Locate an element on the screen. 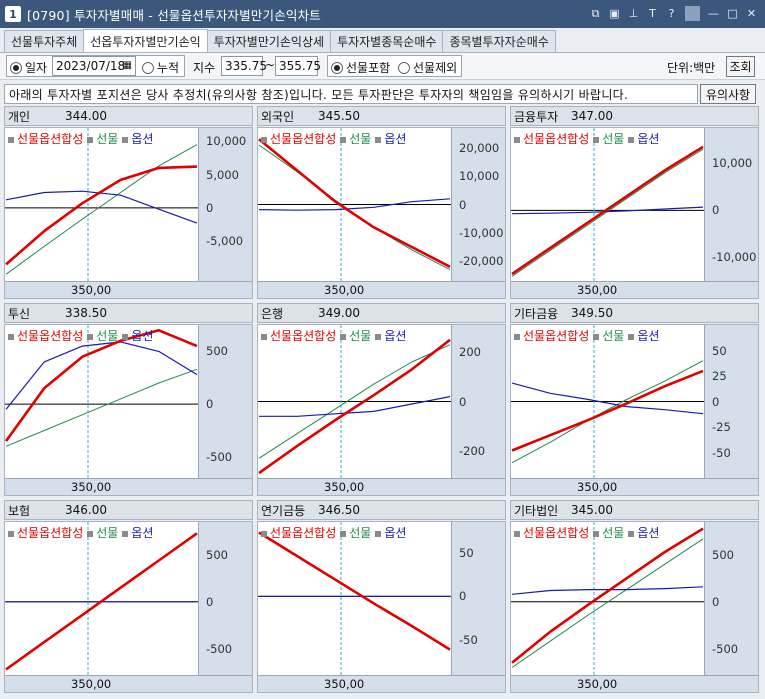 The height and width of the screenshot is (699, 765). chart-body: 선물옵션합성 선물 옵션 50 25 0 -25 -50 350,00 is located at coordinates (634, 410).